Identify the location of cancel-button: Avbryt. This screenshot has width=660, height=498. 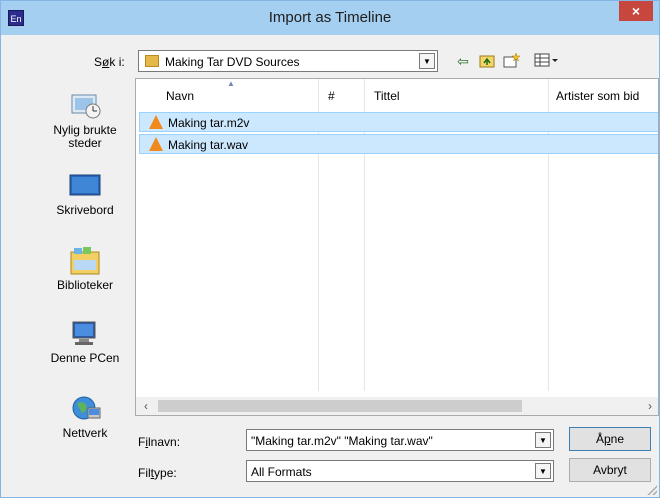
(610, 470).